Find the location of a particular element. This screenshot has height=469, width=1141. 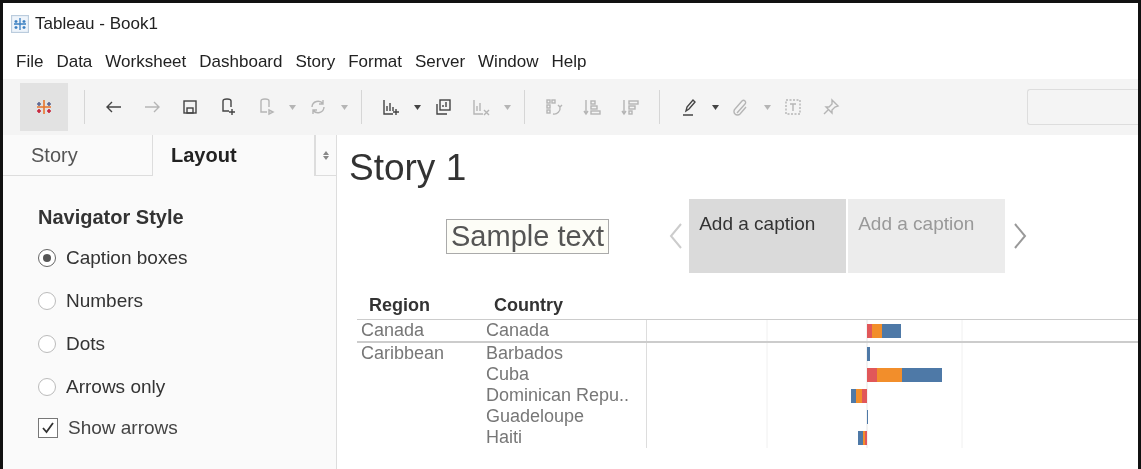

text-object: Sample text is located at coordinates (528, 236).